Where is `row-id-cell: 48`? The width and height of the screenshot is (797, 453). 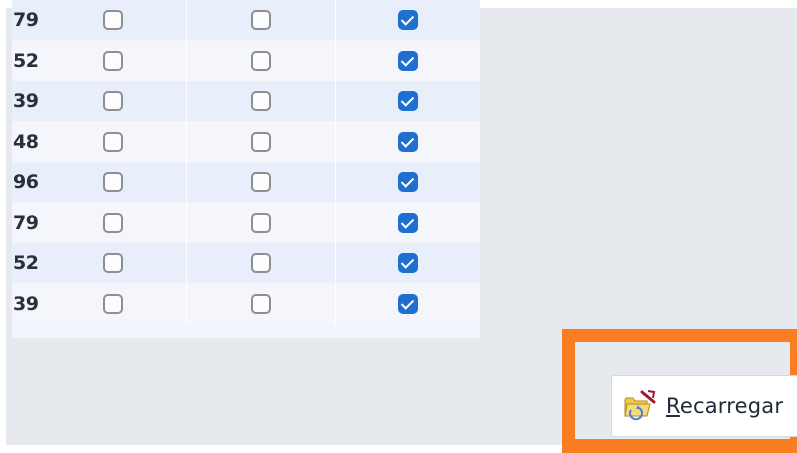 row-id-cell: 48 is located at coordinates (26, 141).